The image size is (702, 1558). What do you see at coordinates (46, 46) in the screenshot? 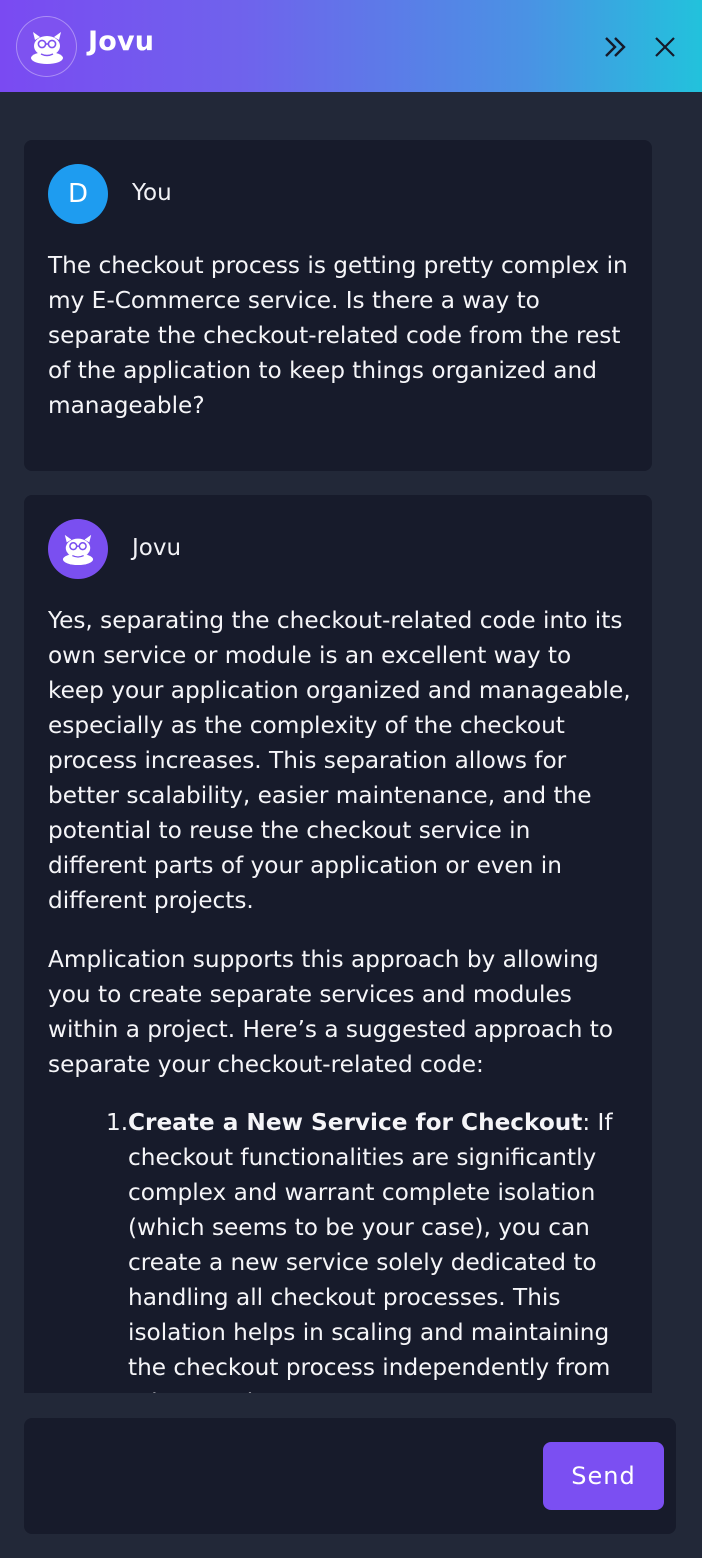
I see `jovu-logo-icon` at bounding box center [46, 46].